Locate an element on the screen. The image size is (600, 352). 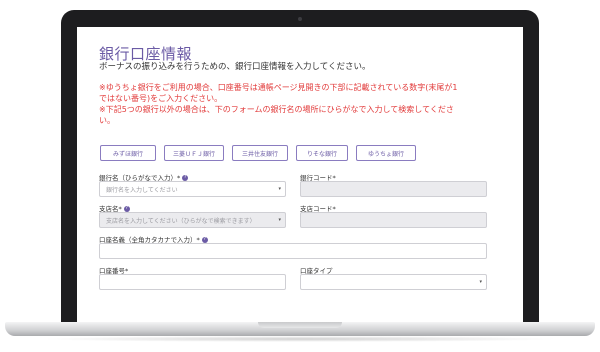
bank-button-mufg: 三菱ＵＦＪ銀行 is located at coordinates (194, 153).